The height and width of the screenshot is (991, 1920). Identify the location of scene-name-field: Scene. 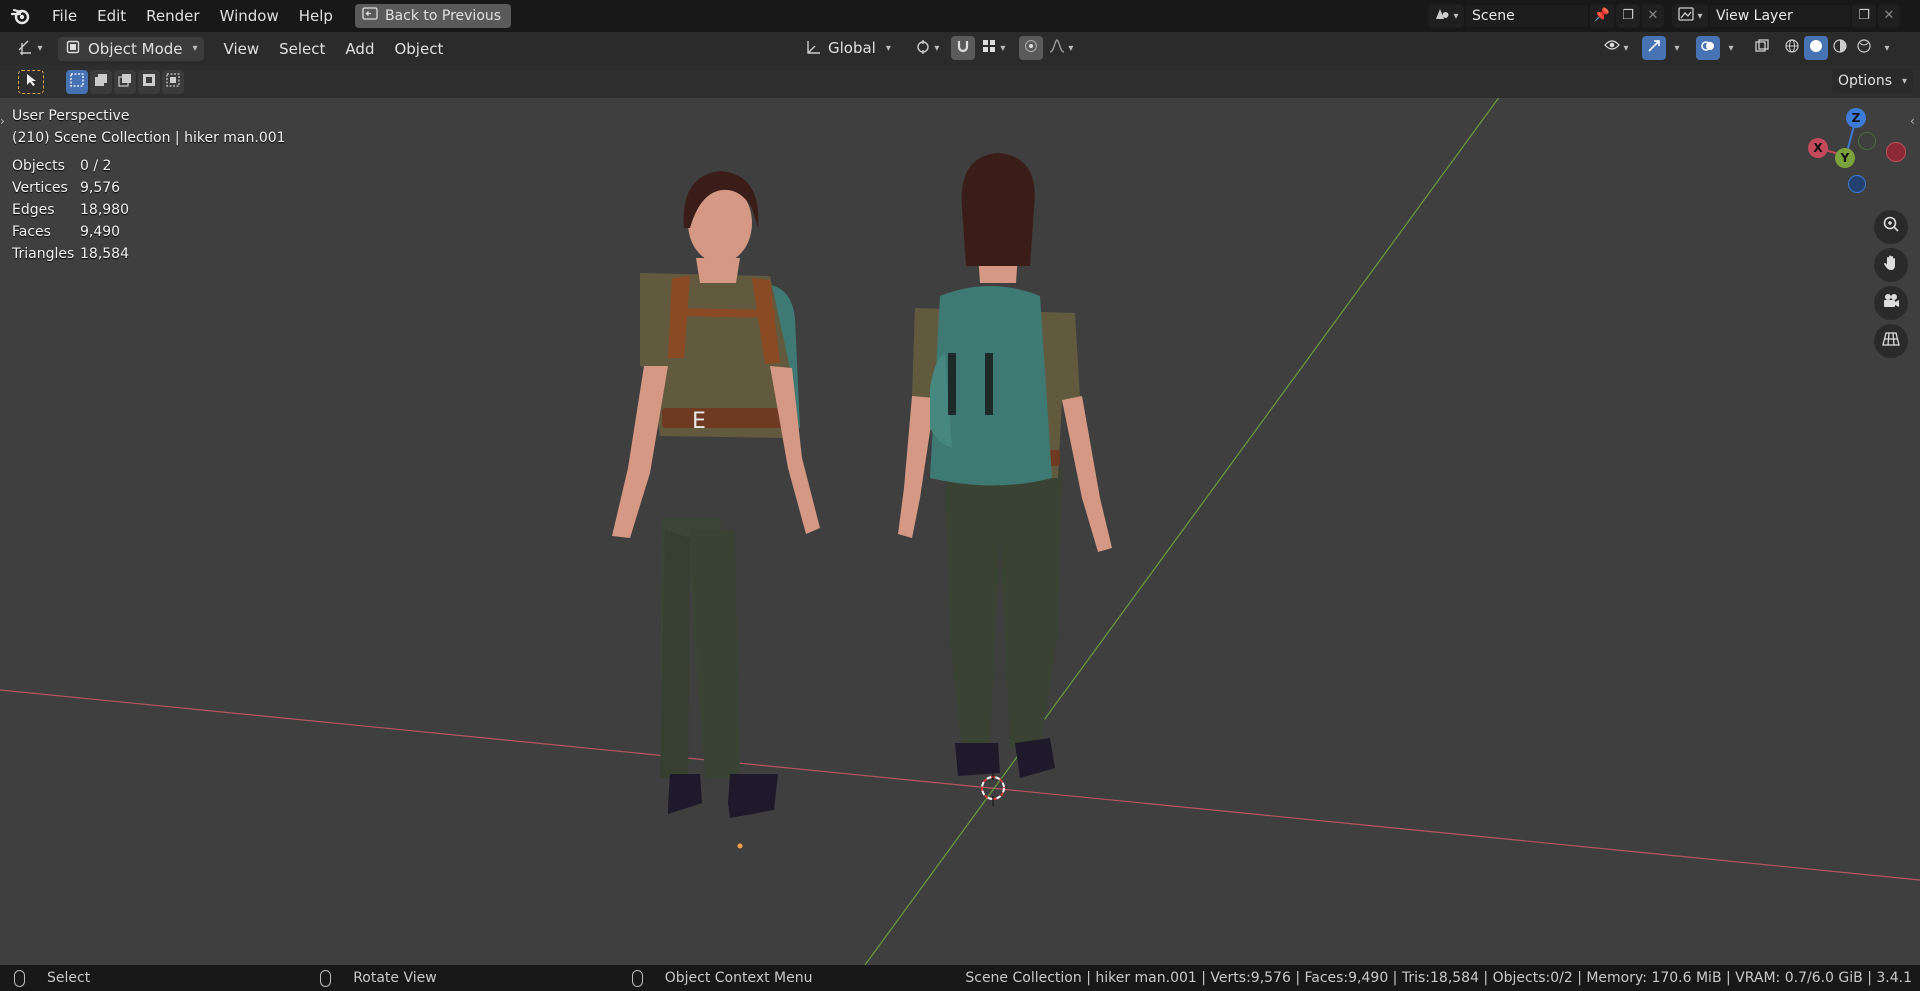
(1527, 16).